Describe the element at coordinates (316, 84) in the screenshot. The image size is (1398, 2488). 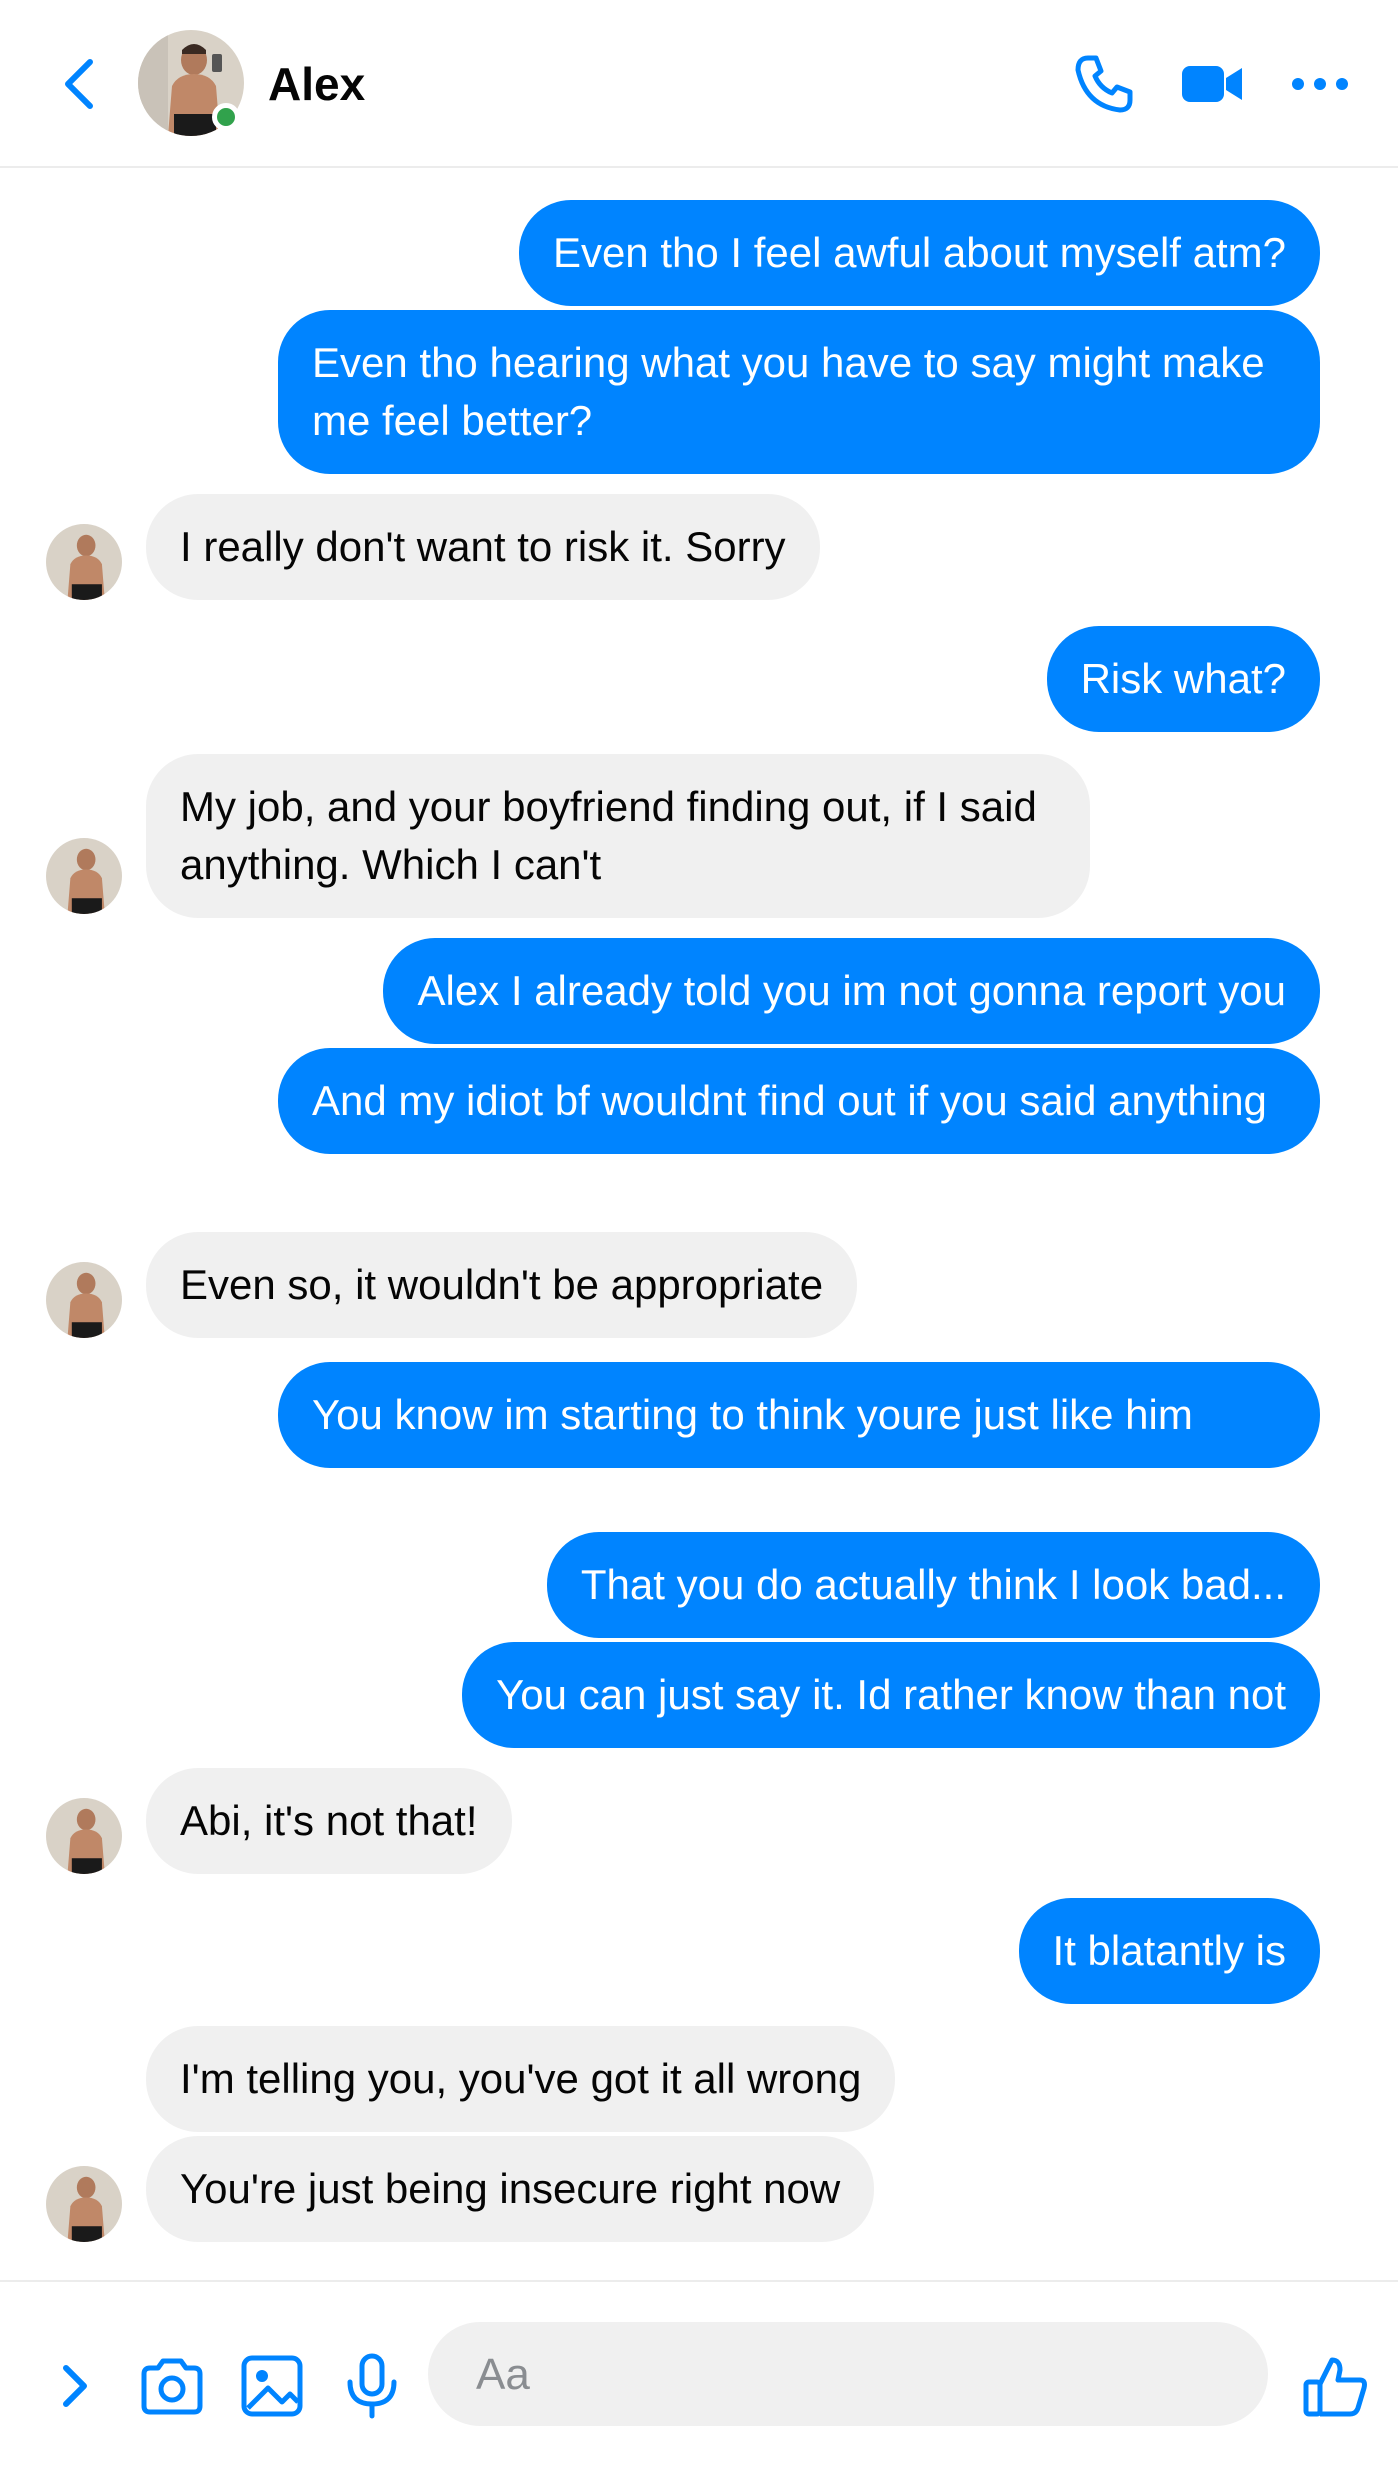
I see `contact-name: Alex` at that location.